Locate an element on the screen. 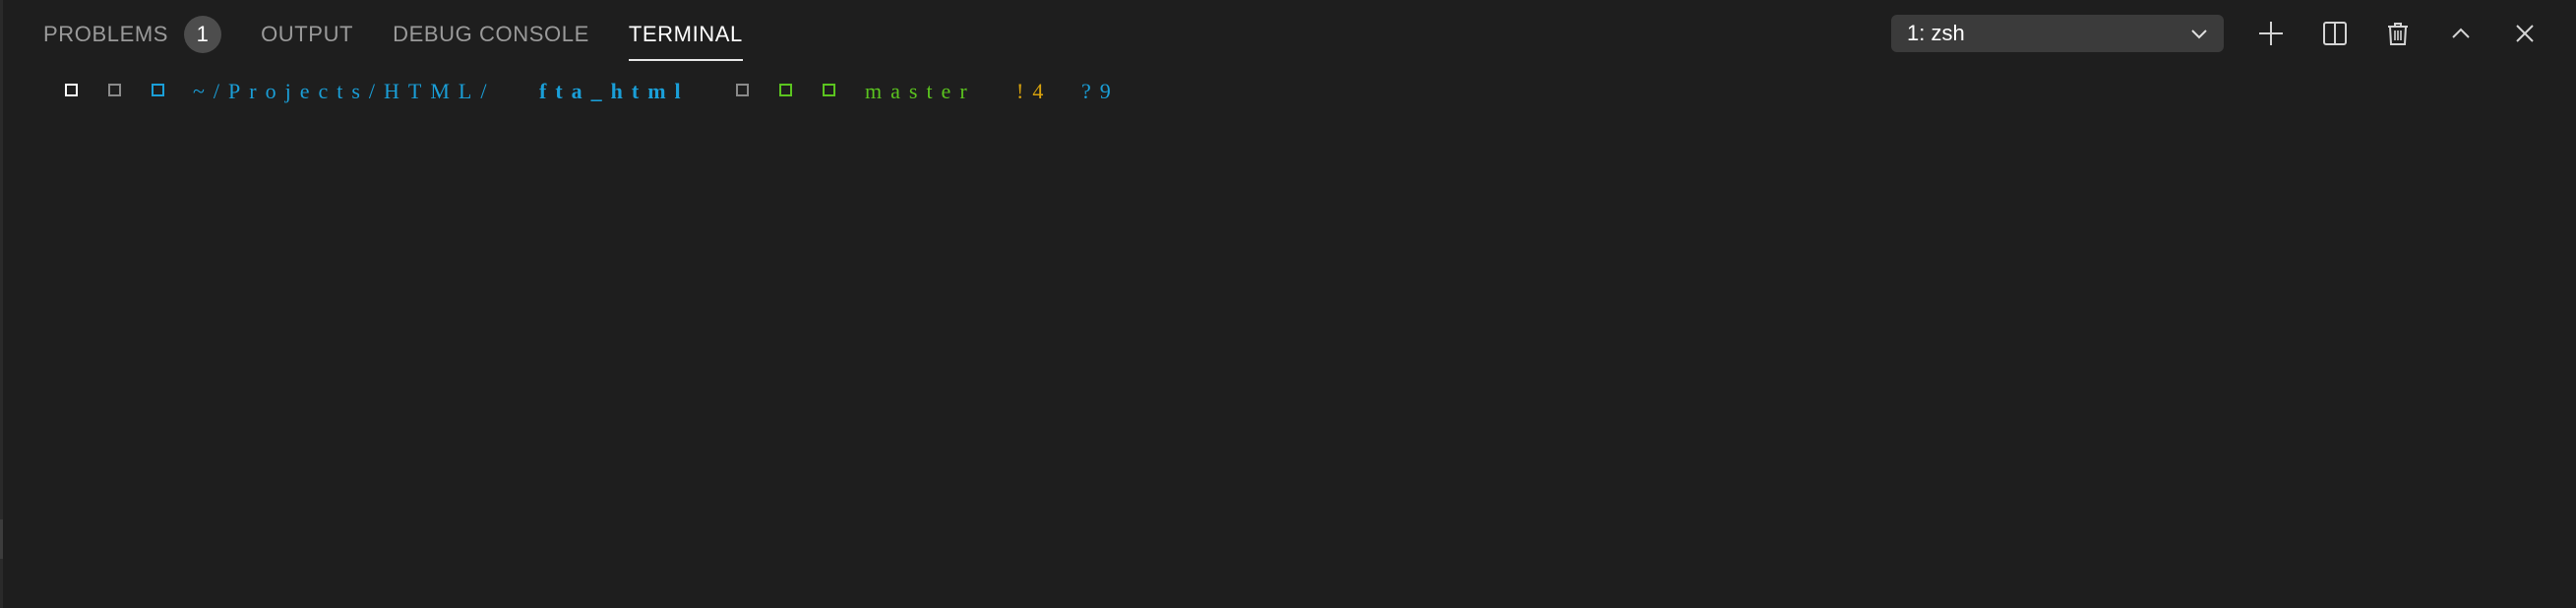 The image size is (2576, 608). tab-debug-console: DEBUG CONSOLE is located at coordinates (491, 34).